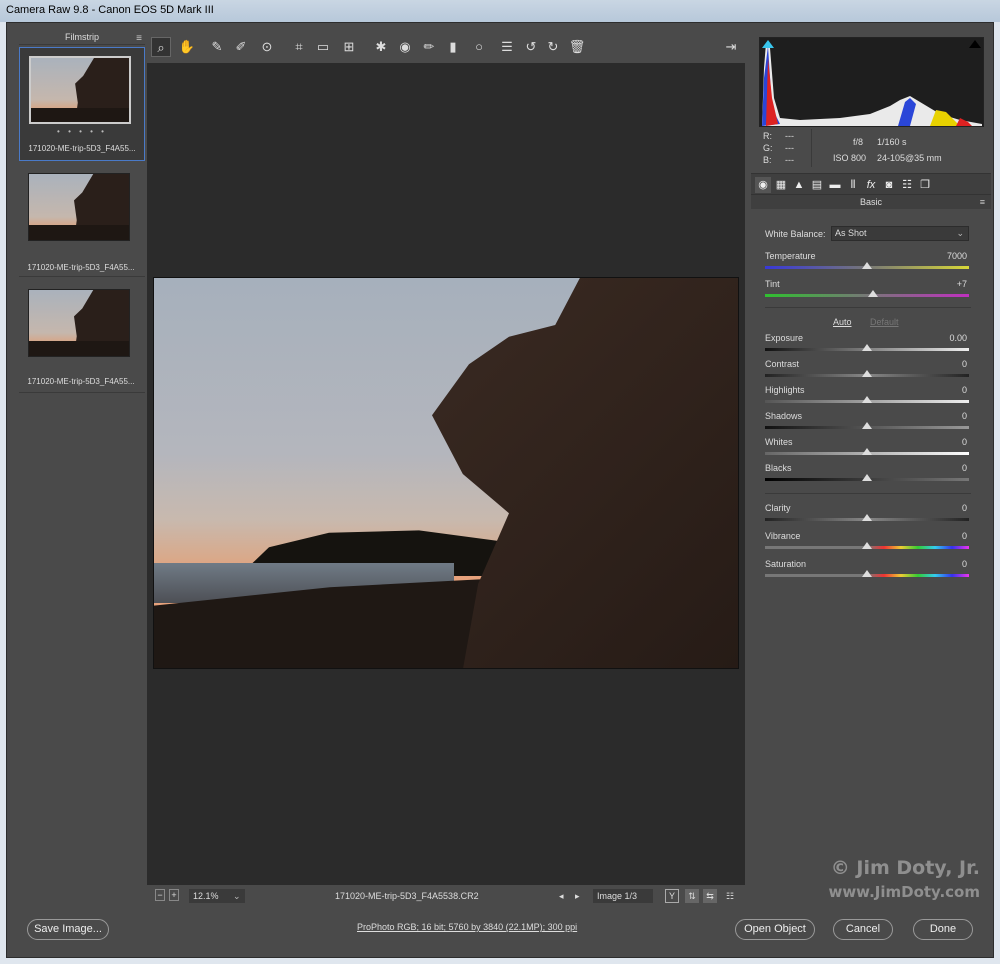 This screenshot has height=964, width=1000. Describe the element at coordinates (768, 148) in the screenshot. I see `g-label: G:` at that location.